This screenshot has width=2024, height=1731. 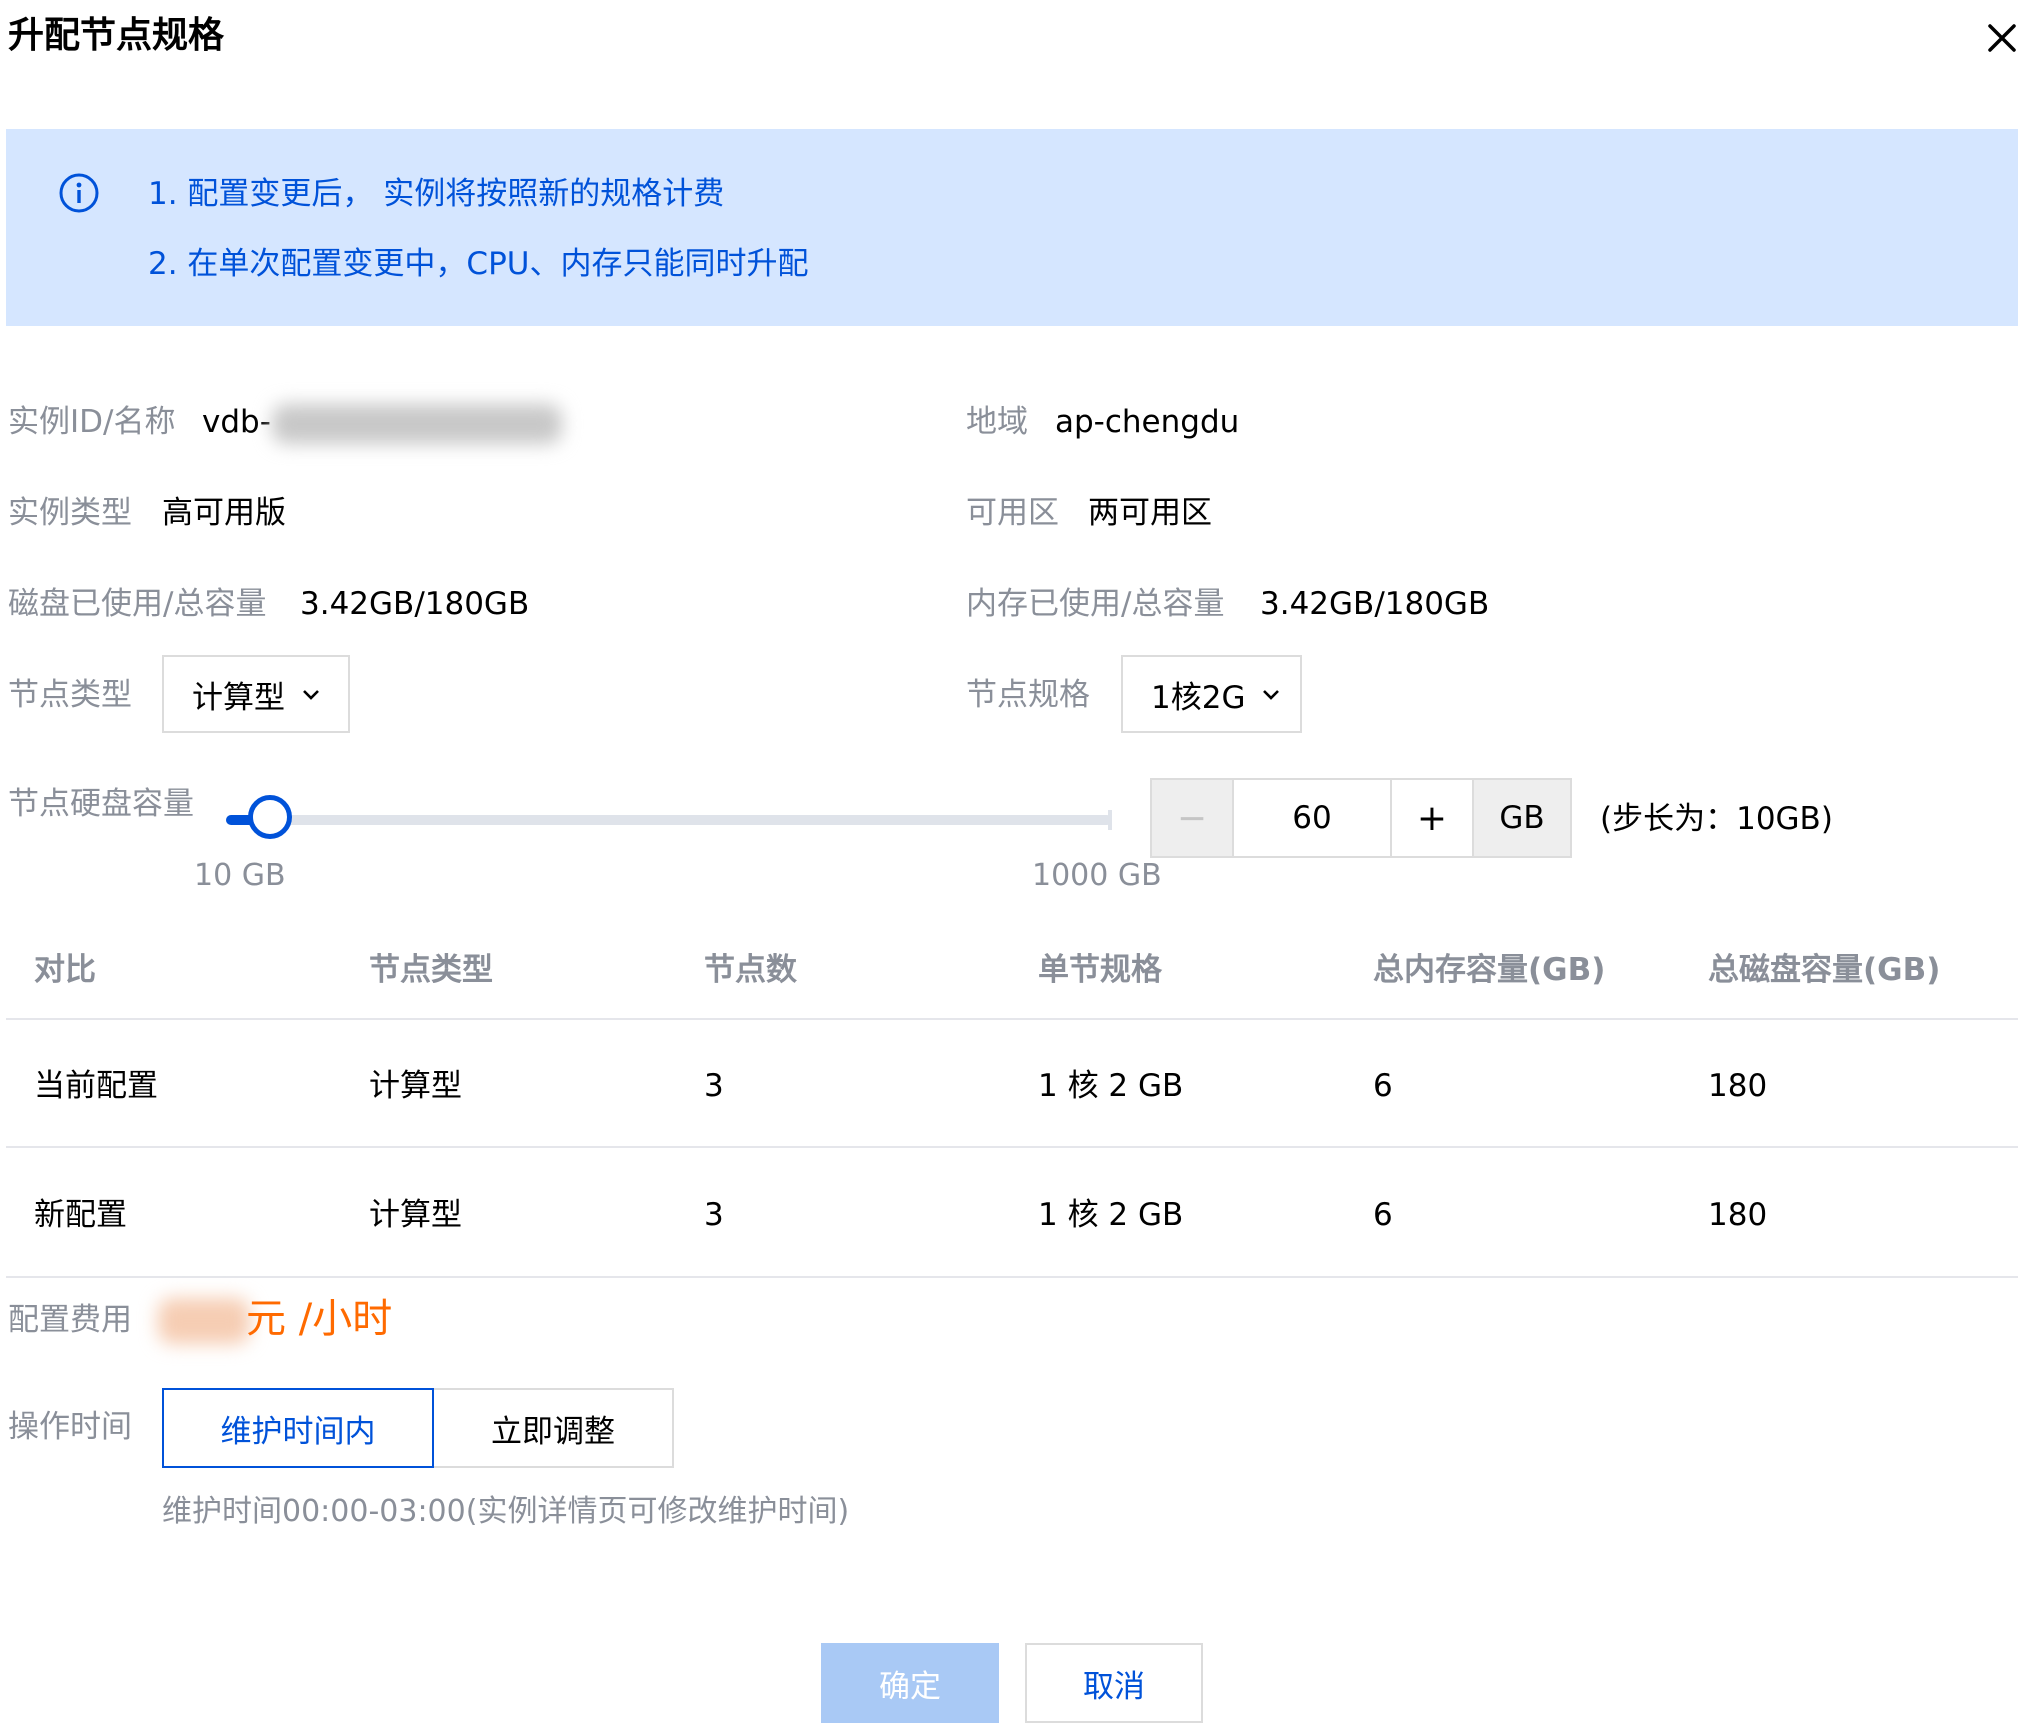 I want to click on slider-thumb, so click(x=270, y=817).